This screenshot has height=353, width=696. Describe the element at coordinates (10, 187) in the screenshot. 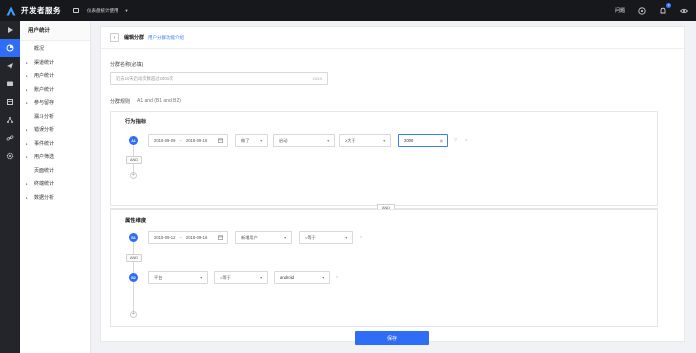

I see `icon-rail` at that location.